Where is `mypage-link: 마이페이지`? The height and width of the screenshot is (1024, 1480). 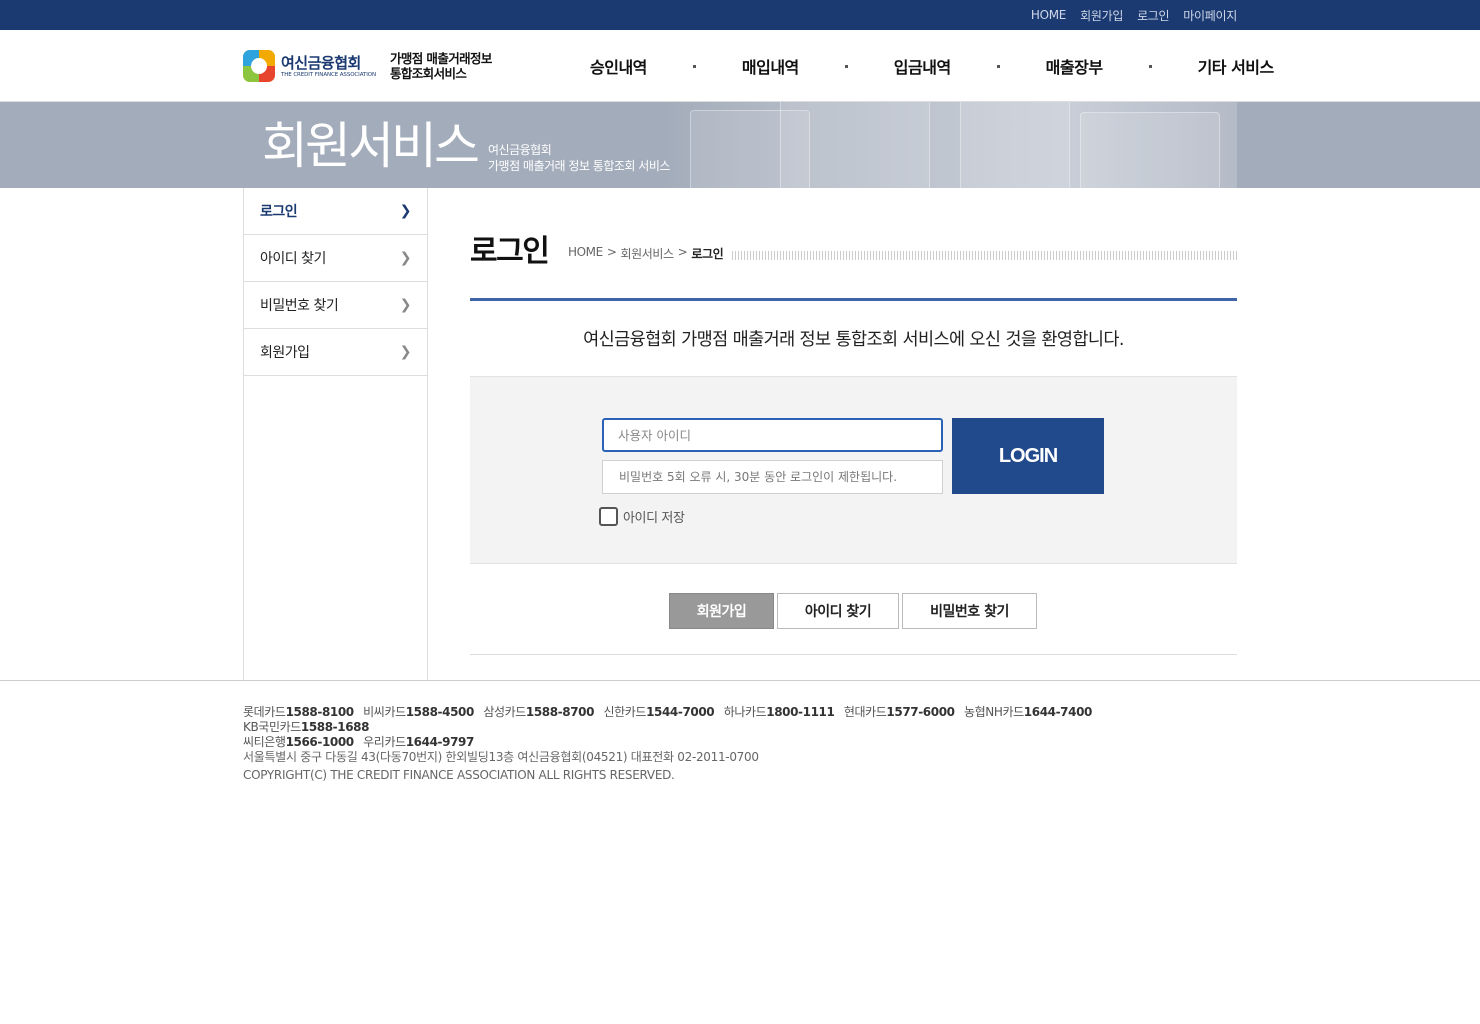
mypage-link: 마이페이지 is located at coordinates (1210, 15).